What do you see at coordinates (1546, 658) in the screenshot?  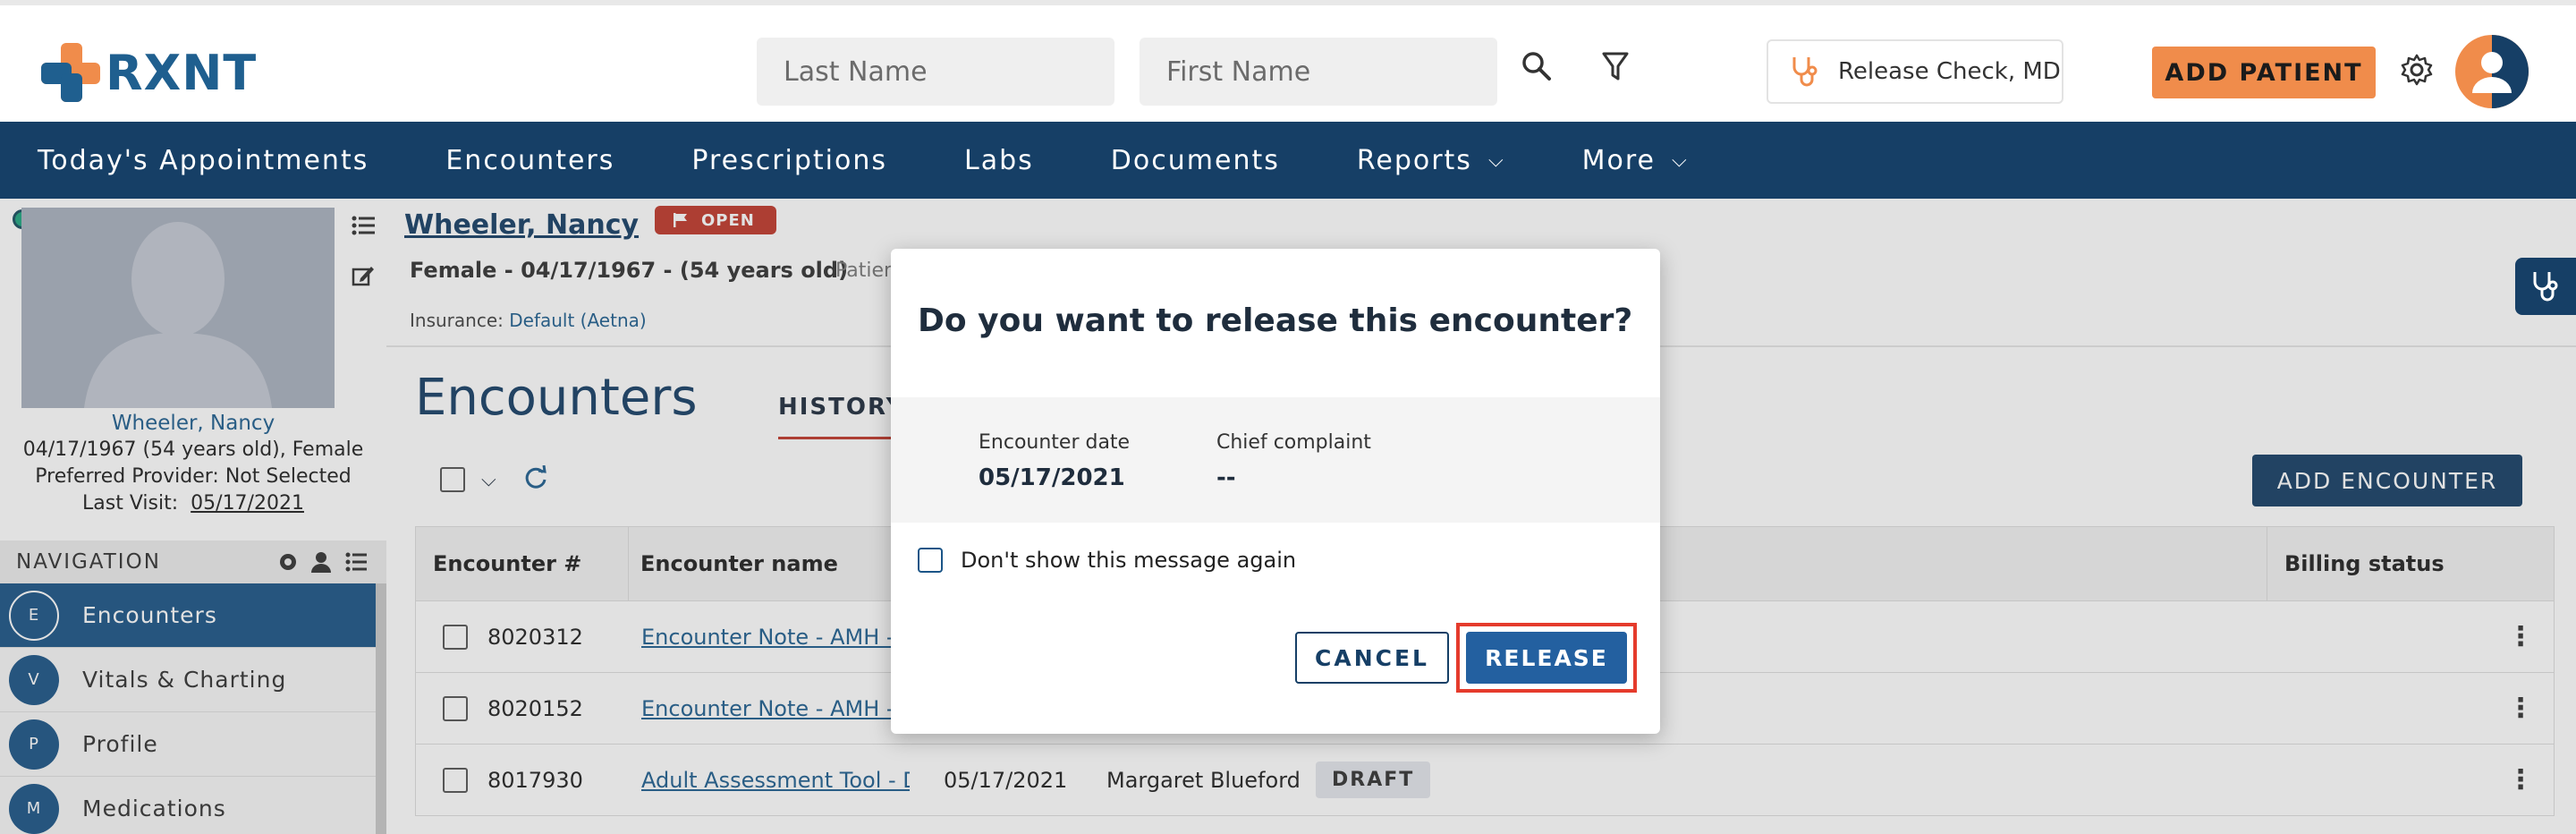 I see `release-button: RELEASE` at bounding box center [1546, 658].